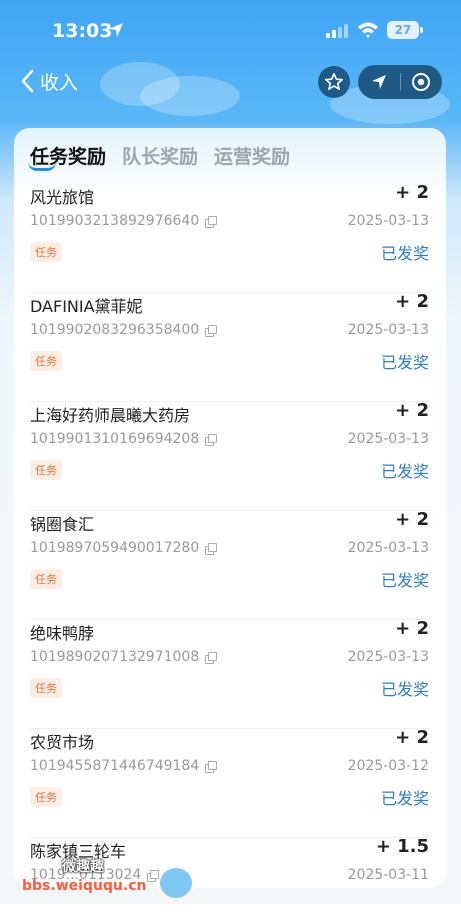  Describe the element at coordinates (115, 439) in the screenshot. I see `order-id-text: 1019901310169694208` at that location.